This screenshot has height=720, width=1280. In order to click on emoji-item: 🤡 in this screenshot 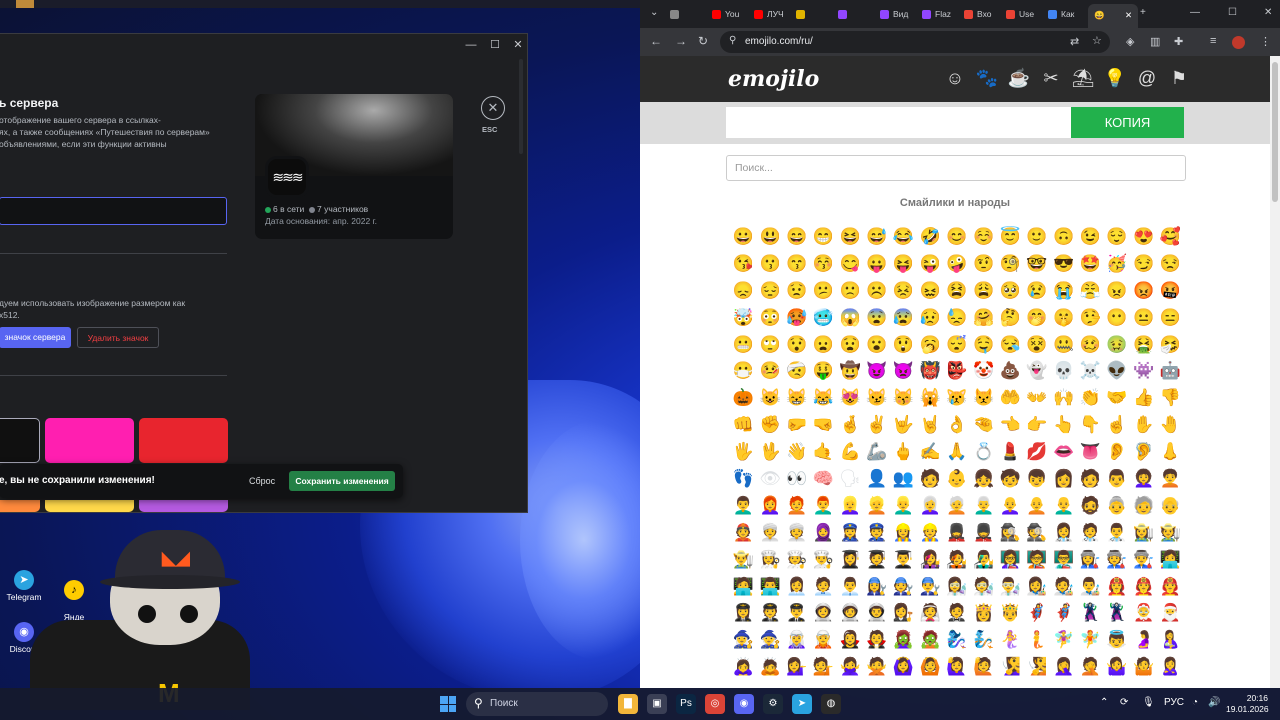, I will do `click(983, 370)`.